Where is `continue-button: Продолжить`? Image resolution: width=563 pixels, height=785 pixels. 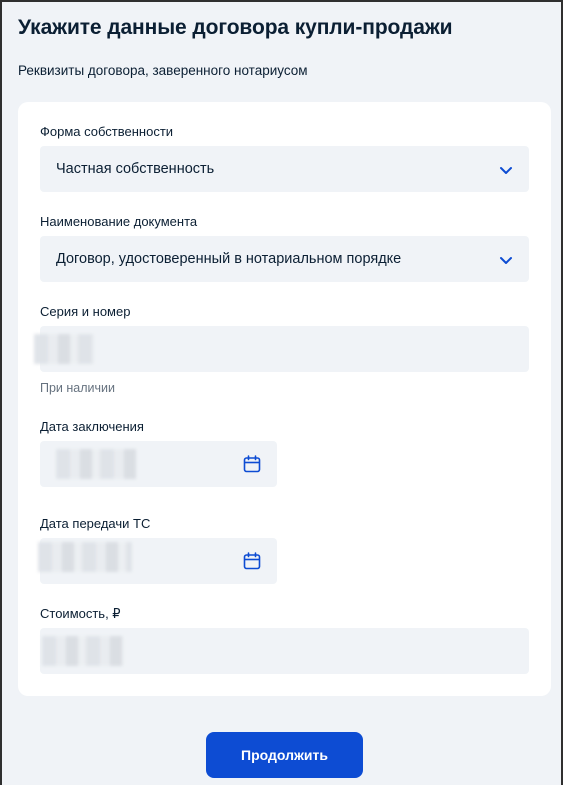 continue-button: Продолжить is located at coordinates (284, 755).